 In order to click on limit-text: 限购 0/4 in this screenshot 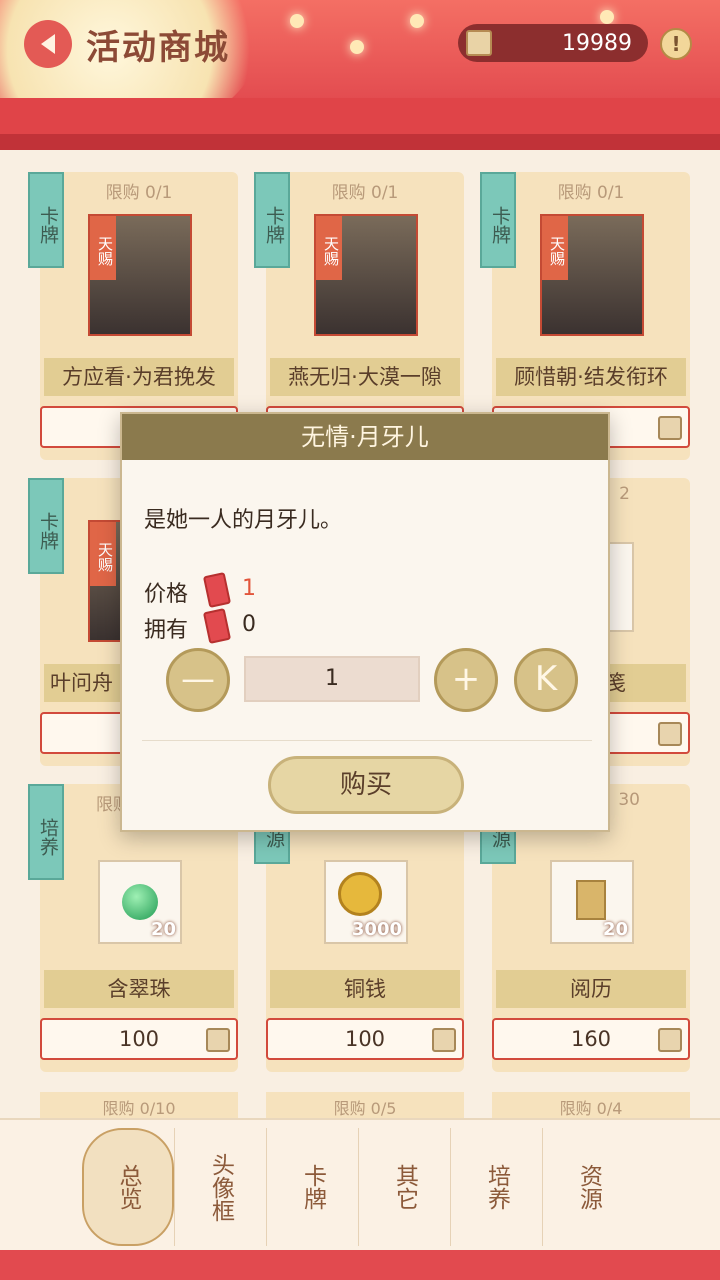, I will do `click(591, 1105)`.